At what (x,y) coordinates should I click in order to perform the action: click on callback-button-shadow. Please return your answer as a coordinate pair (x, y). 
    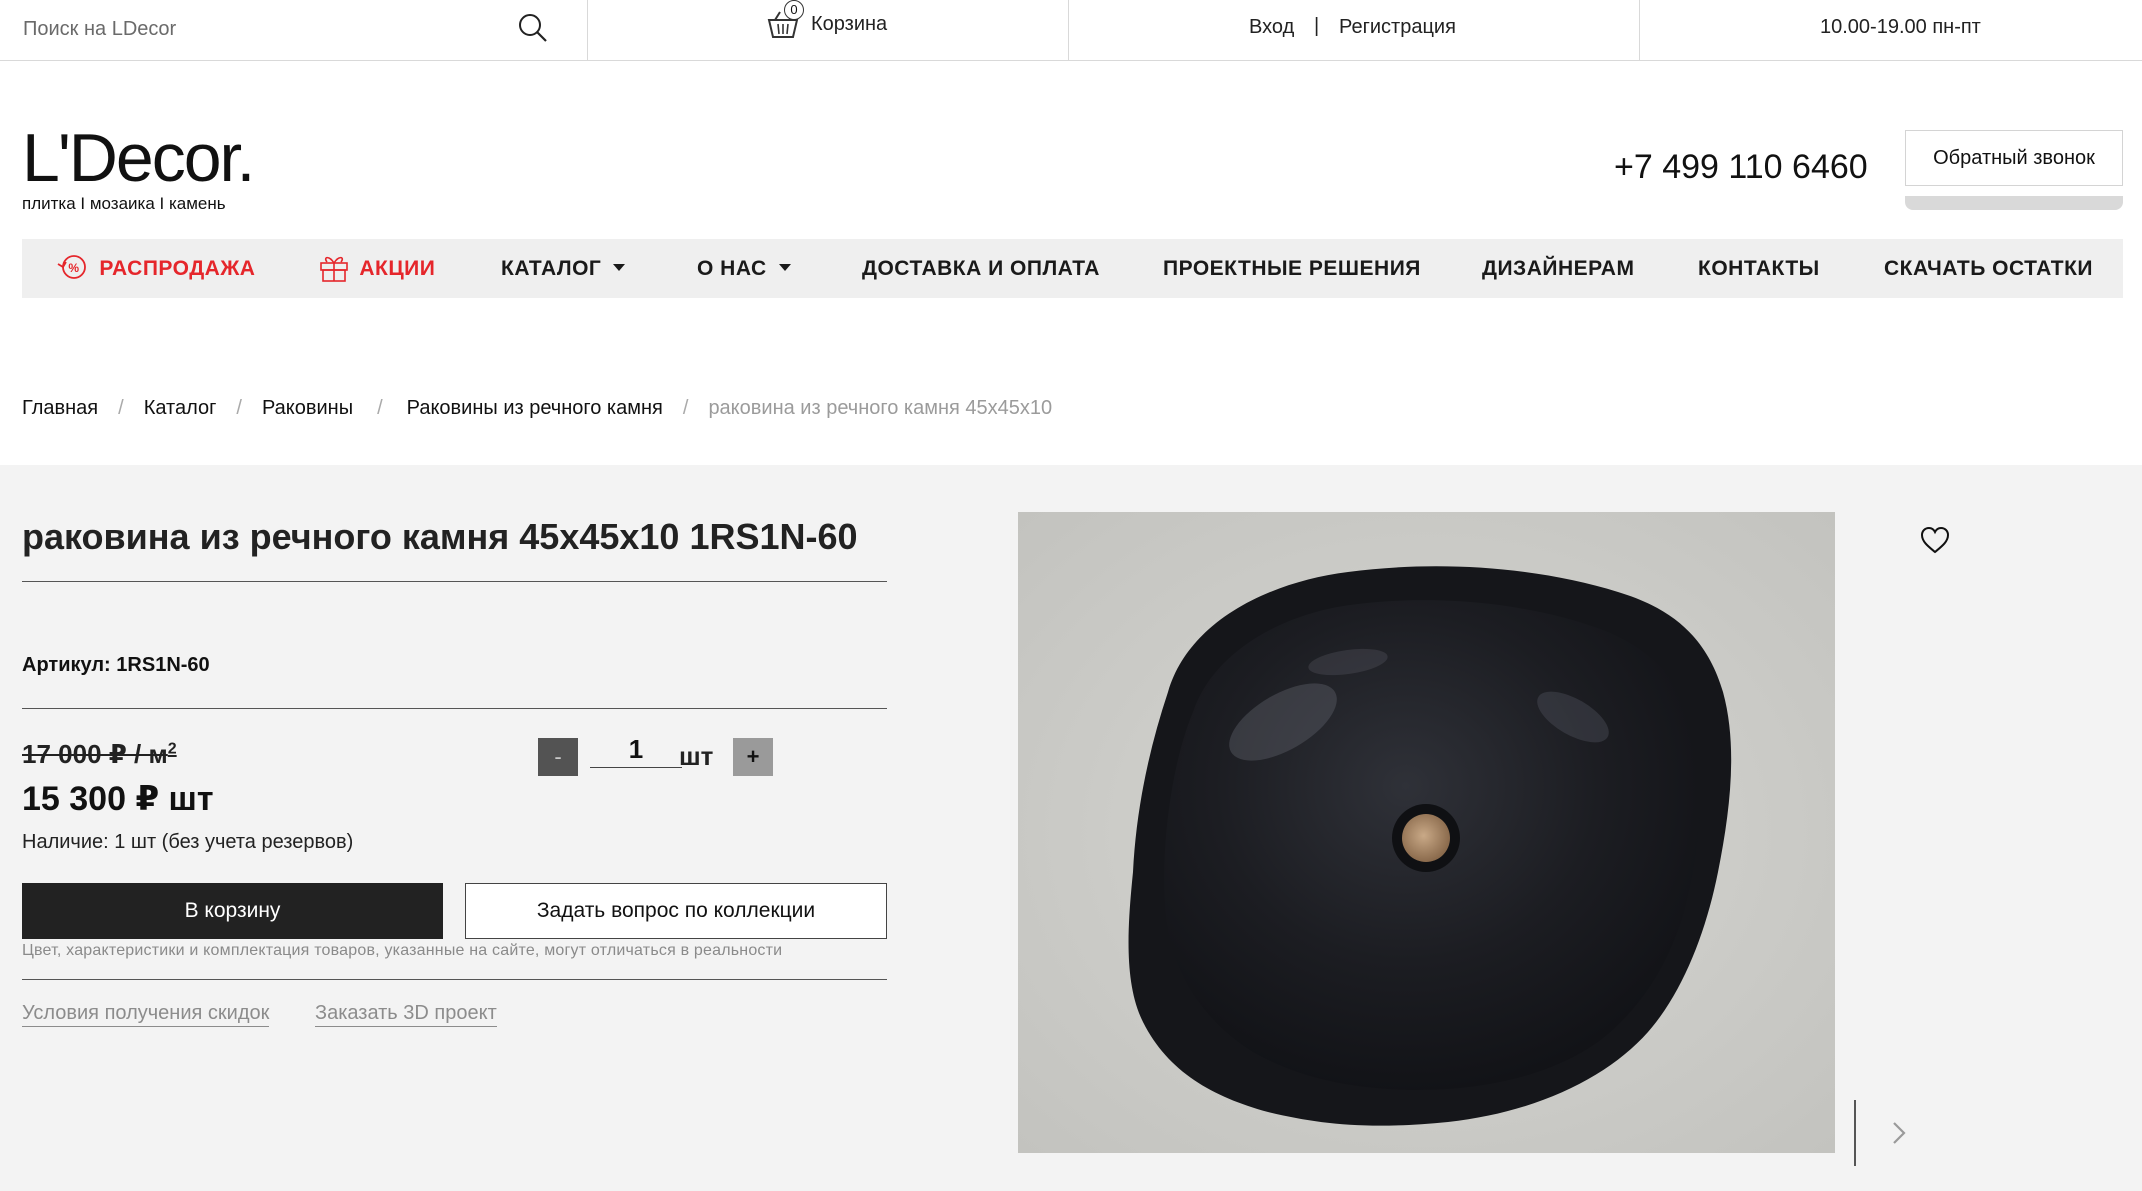
    Looking at the image, I should click on (2014, 203).